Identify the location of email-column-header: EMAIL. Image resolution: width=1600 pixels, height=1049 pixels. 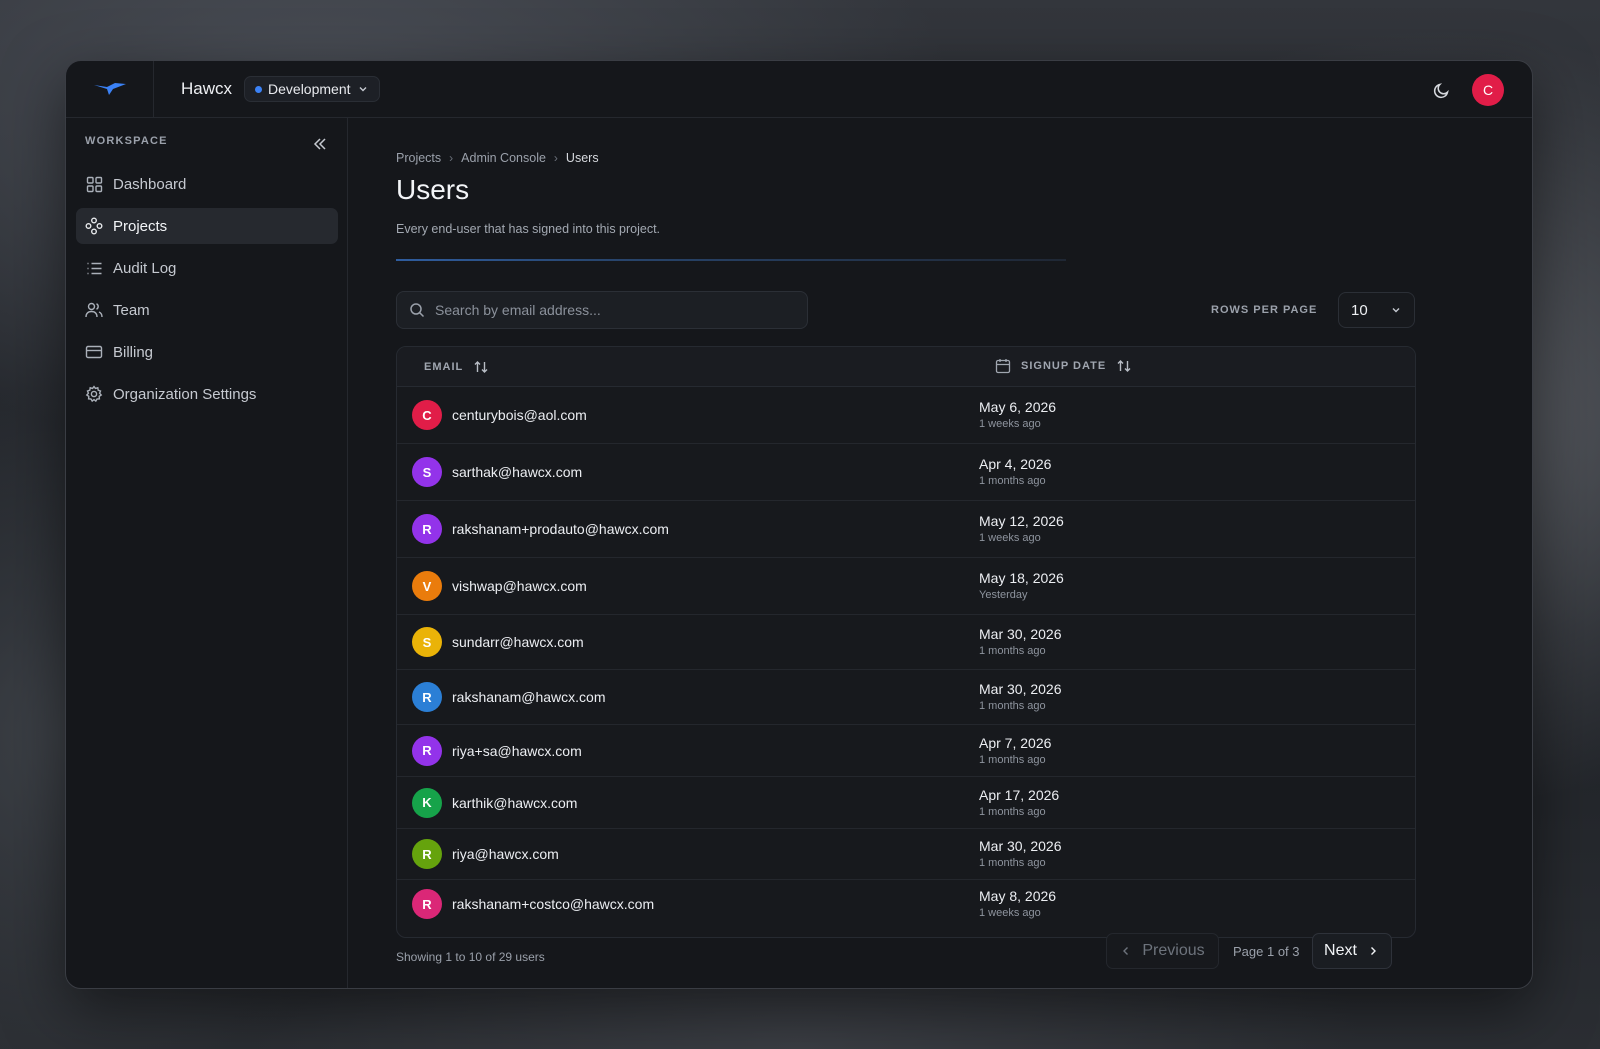
(456, 367).